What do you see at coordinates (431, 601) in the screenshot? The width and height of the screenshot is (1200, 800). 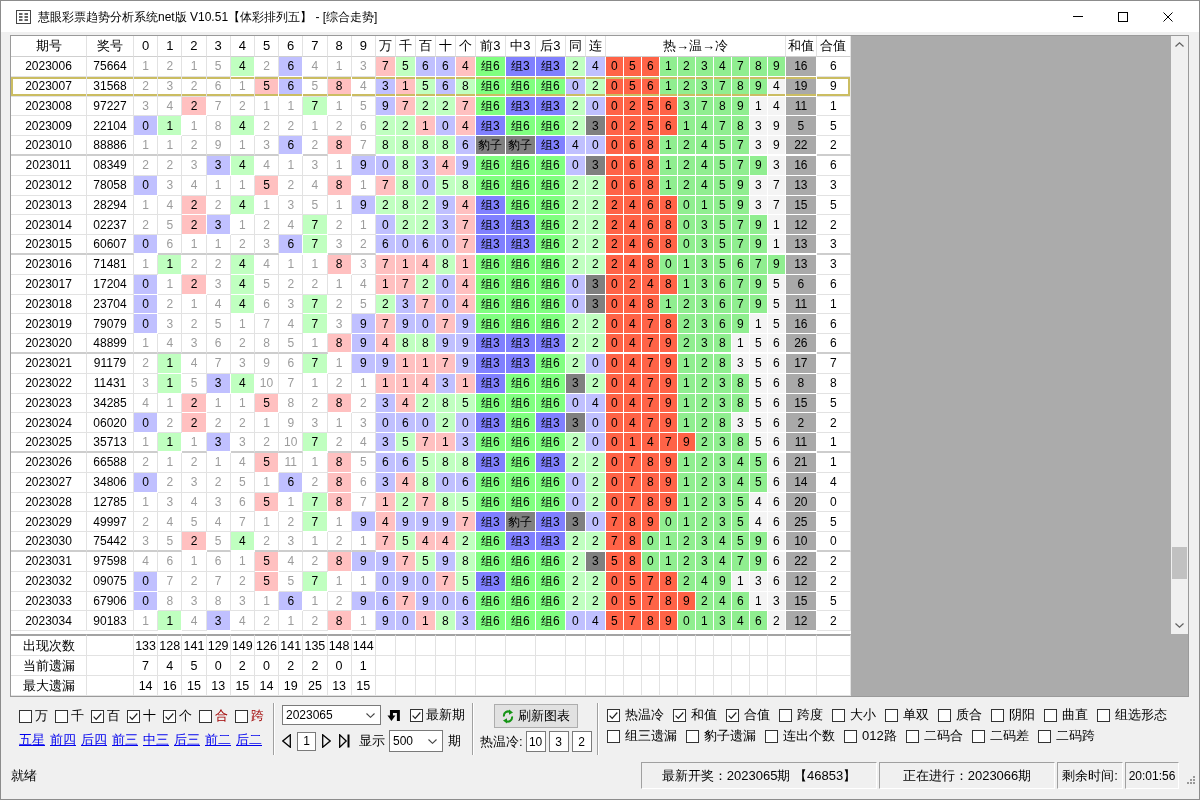 I see `table-row: 2023033 67906 0 8 3 8 3 1 6 1 2 9 6 7 9 0 6 组6 组6 组6 2 2 0 5 7 8 9 2 4 6 1 3 15 5` at bounding box center [431, 601].